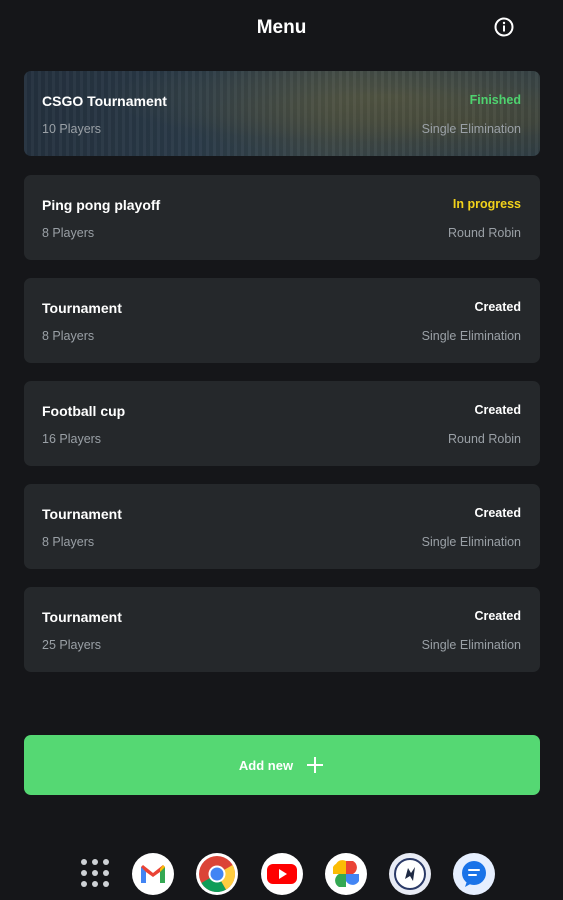  What do you see at coordinates (410, 874) in the screenshot?
I see `app-icon` at bounding box center [410, 874].